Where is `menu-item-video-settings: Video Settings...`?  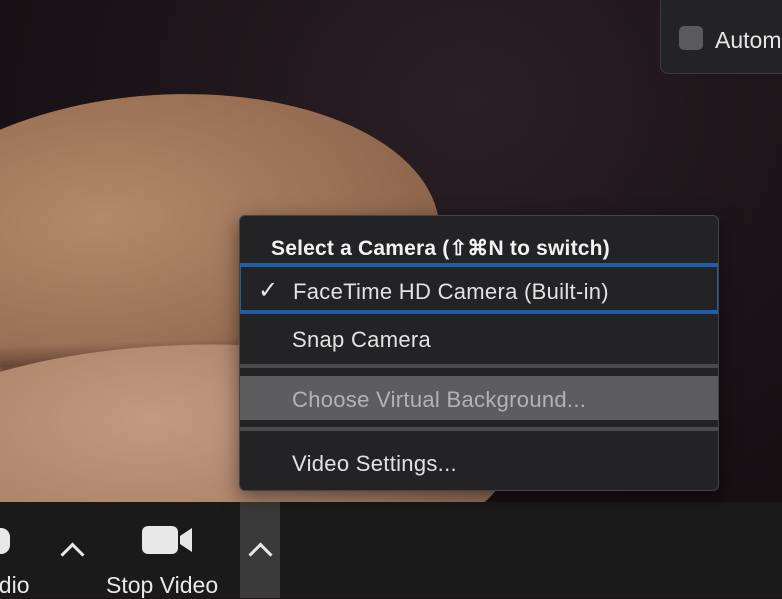
menu-item-video-settings: Video Settings... is located at coordinates (479, 467).